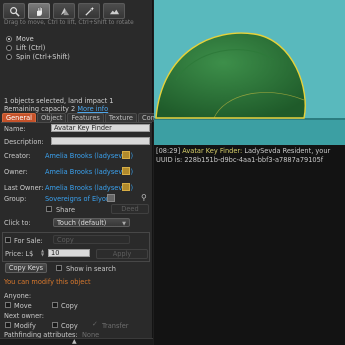 The width and height of the screenshot is (345, 345). What do you see at coordinates (168, 151) in the screenshot?
I see `chat-timestamp: [08:29]` at bounding box center [168, 151].